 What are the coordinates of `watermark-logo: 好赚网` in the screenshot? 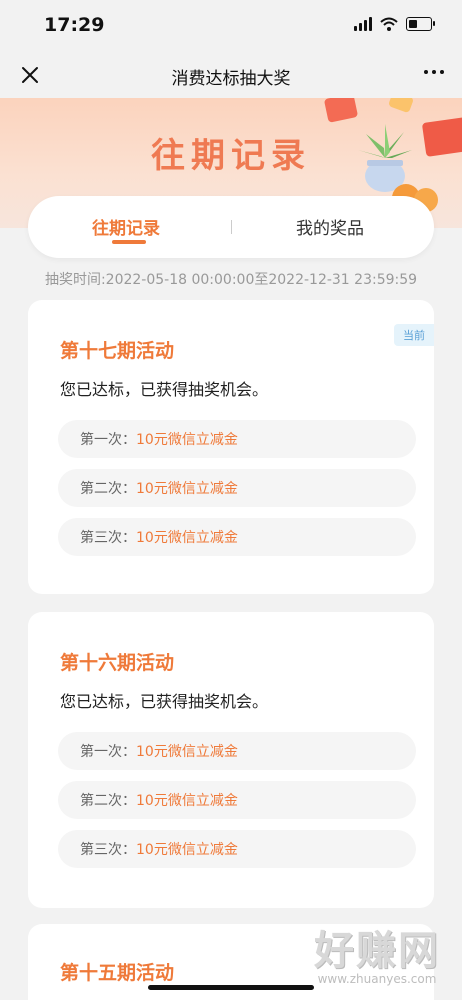 It's located at (377, 951).